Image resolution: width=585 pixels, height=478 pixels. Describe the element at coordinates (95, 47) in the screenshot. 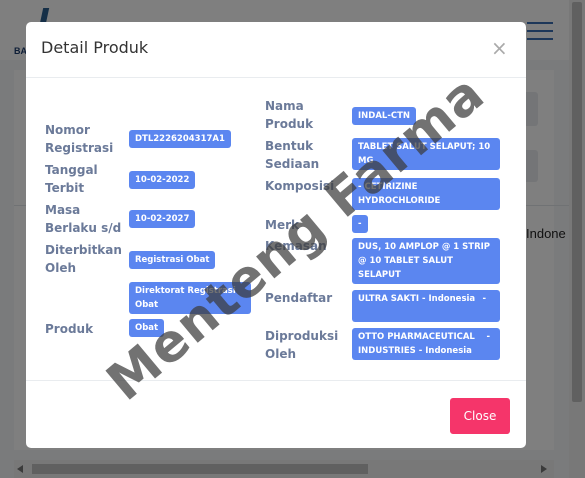

I see `modal-title: Detail Produk` at that location.